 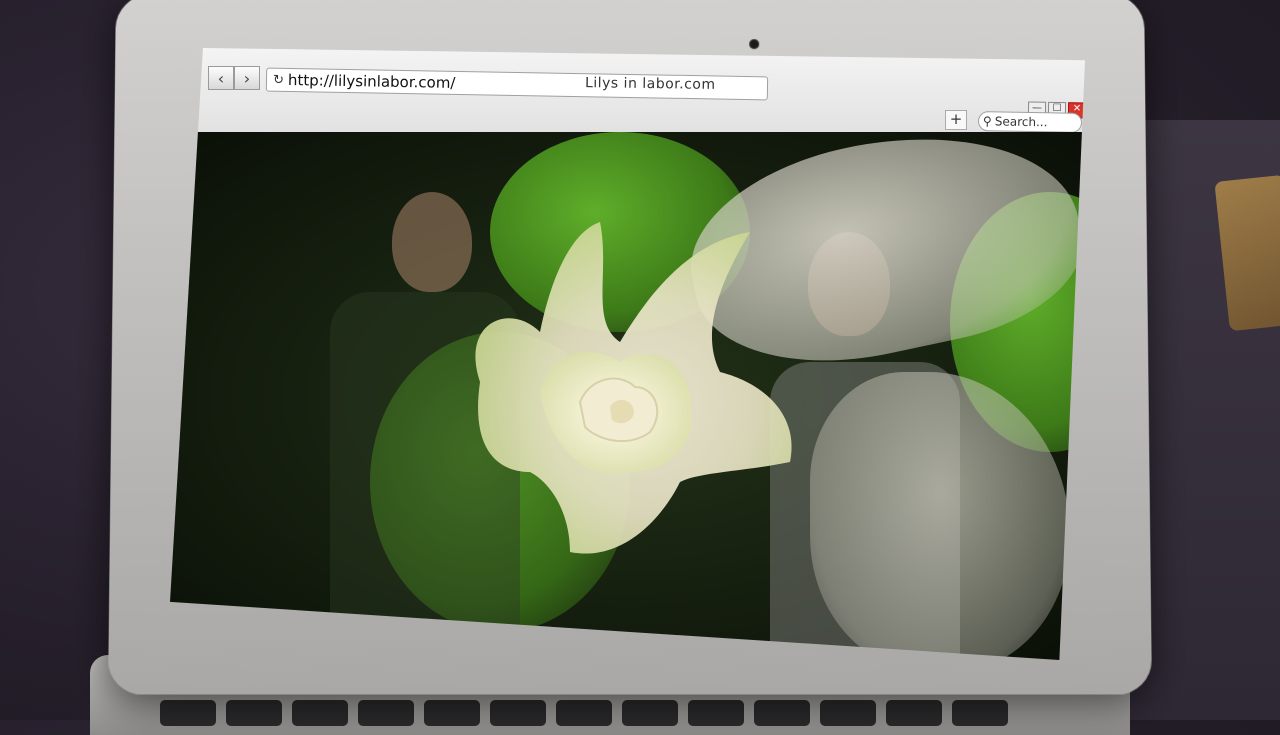 What do you see at coordinates (987, 121) in the screenshot?
I see `search-icon: ⚲` at bounding box center [987, 121].